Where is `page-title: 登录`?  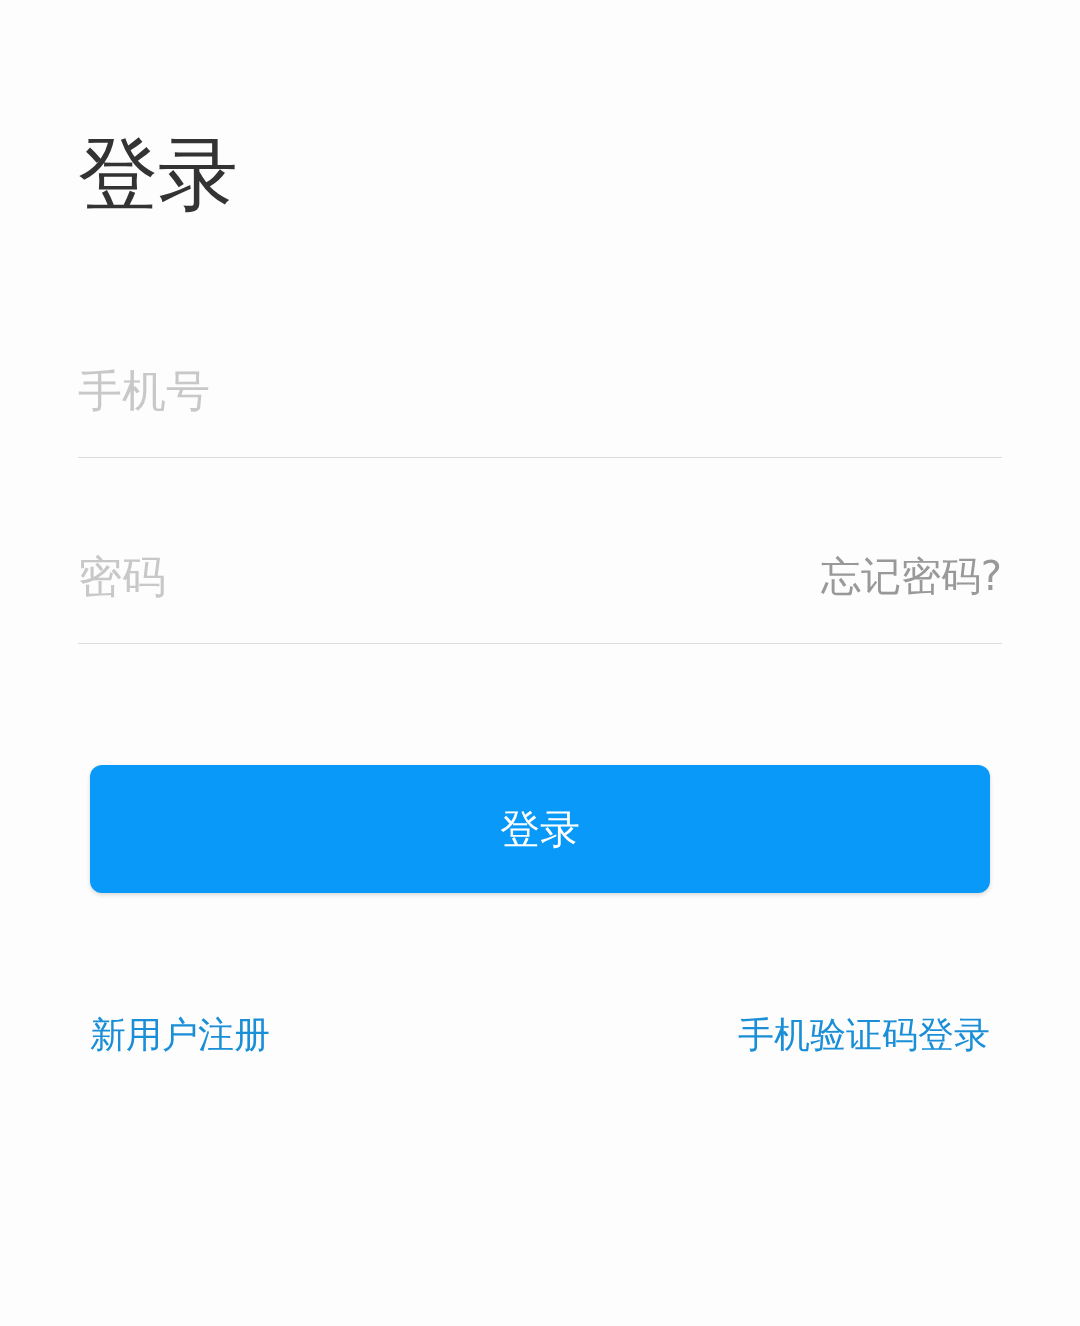 page-title: 登录 is located at coordinates (158, 175).